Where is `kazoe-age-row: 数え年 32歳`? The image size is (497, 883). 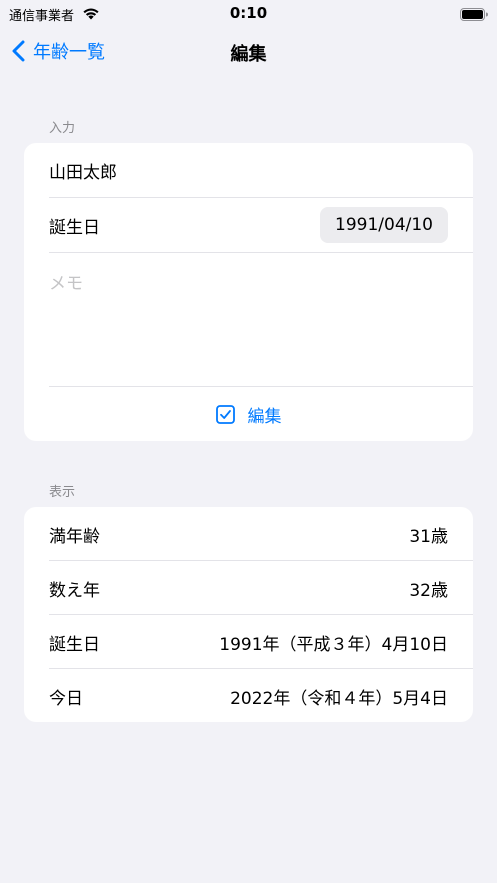 kazoe-age-row: 数え年 32歳 is located at coordinates (248, 588).